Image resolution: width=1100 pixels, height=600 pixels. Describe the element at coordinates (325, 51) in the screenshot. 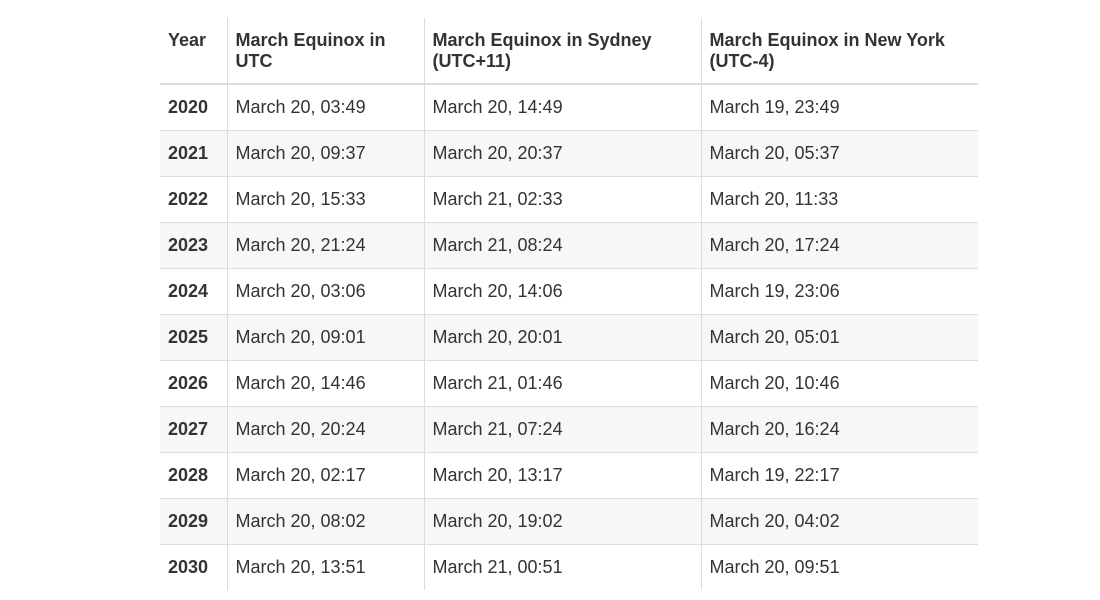

I see `header-utc: March Equinox in UTC` at that location.